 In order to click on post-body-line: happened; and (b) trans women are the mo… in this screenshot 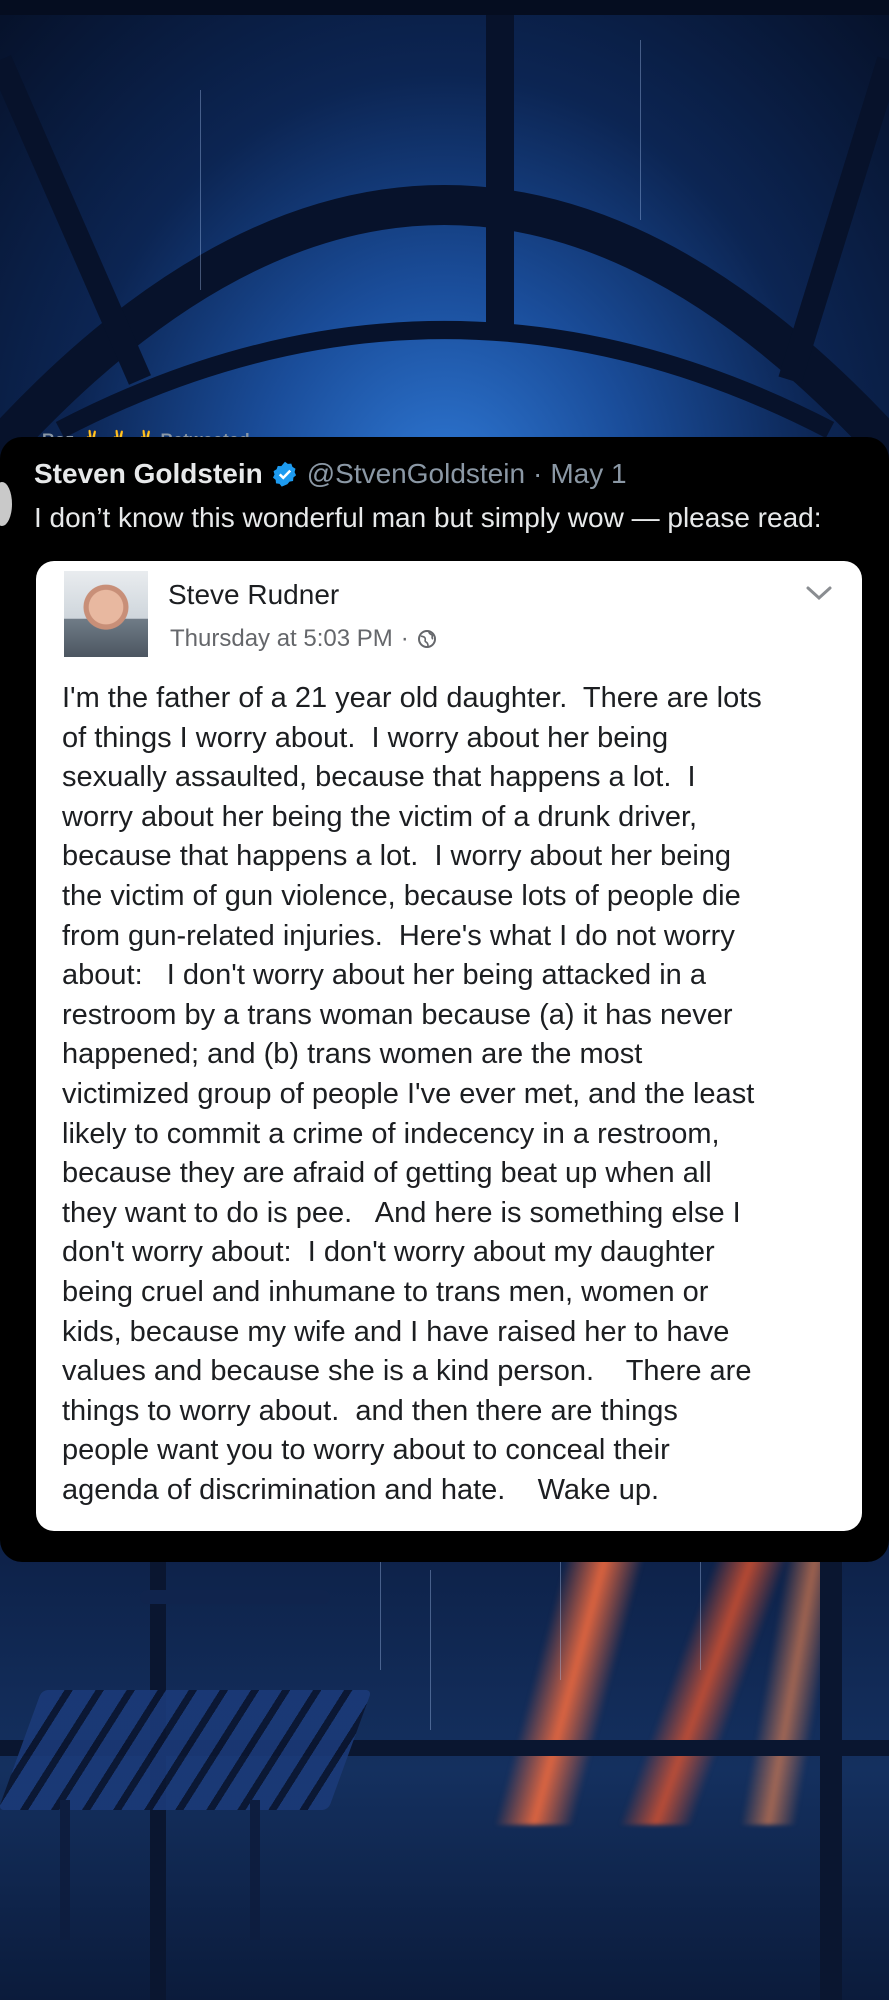, I will do `click(352, 1054)`.